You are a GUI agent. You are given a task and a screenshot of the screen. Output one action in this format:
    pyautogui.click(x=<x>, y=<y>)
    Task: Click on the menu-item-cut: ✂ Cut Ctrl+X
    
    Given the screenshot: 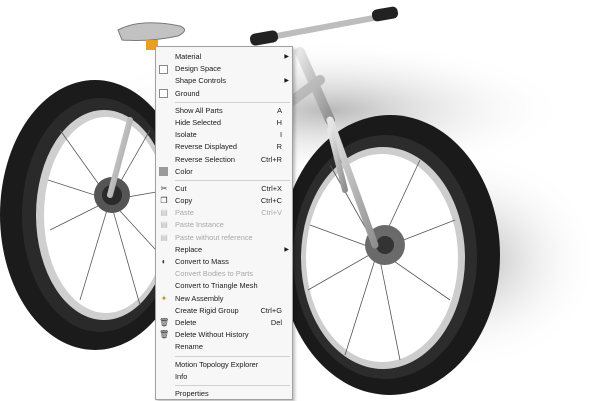 What is the action you would take?
    pyautogui.click(x=224, y=189)
    